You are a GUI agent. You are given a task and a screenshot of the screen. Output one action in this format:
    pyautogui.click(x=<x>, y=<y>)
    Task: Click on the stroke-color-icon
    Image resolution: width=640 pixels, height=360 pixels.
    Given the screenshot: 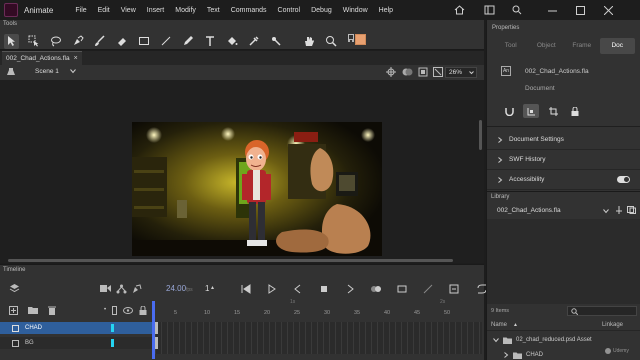 What is the action you would take?
    pyautogui.click(x=351, y=37)
    